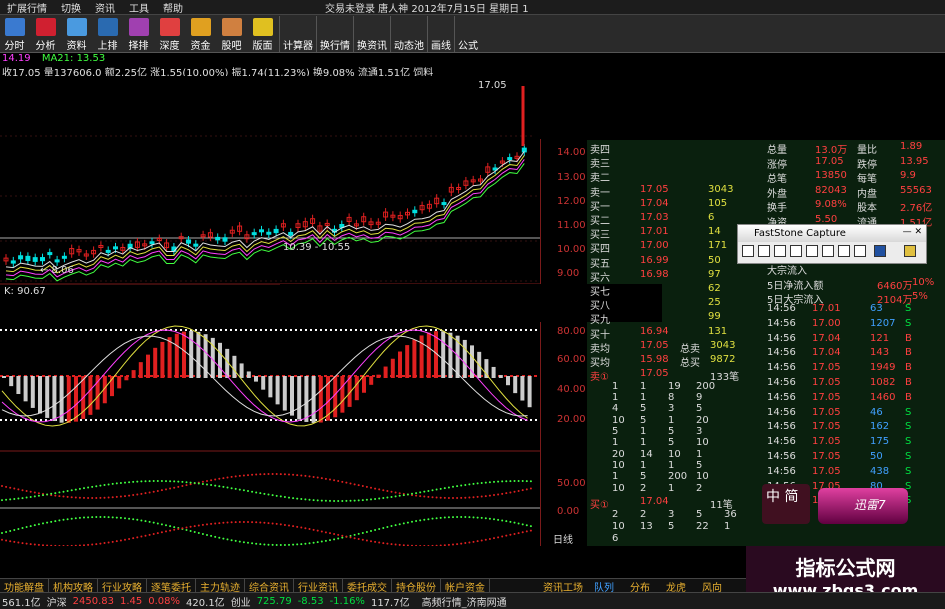  Describe the element at coordinates (107, 27) in the screenshot. I see `up-icon` at that location.